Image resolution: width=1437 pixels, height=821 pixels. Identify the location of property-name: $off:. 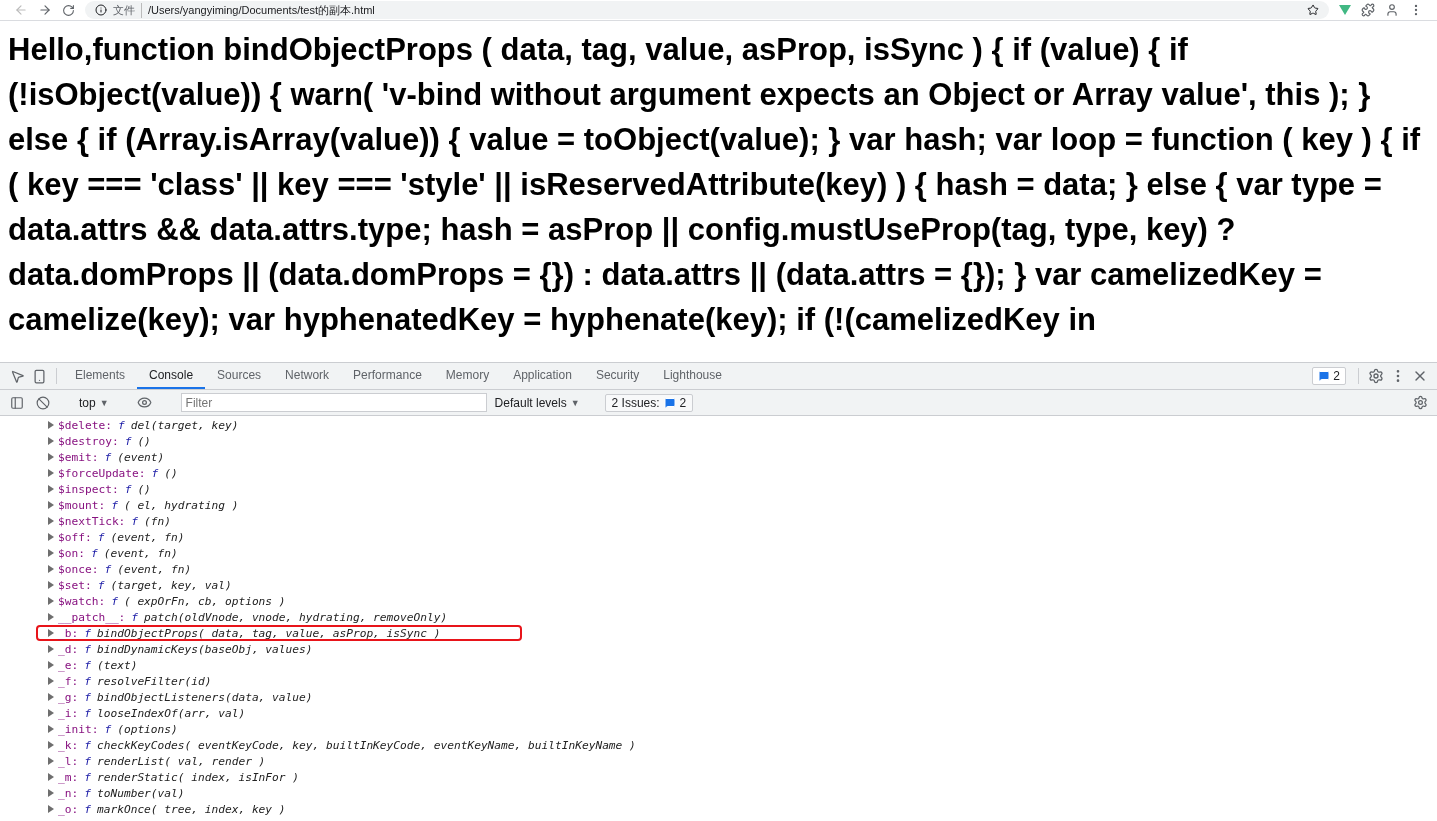
(75, 537).